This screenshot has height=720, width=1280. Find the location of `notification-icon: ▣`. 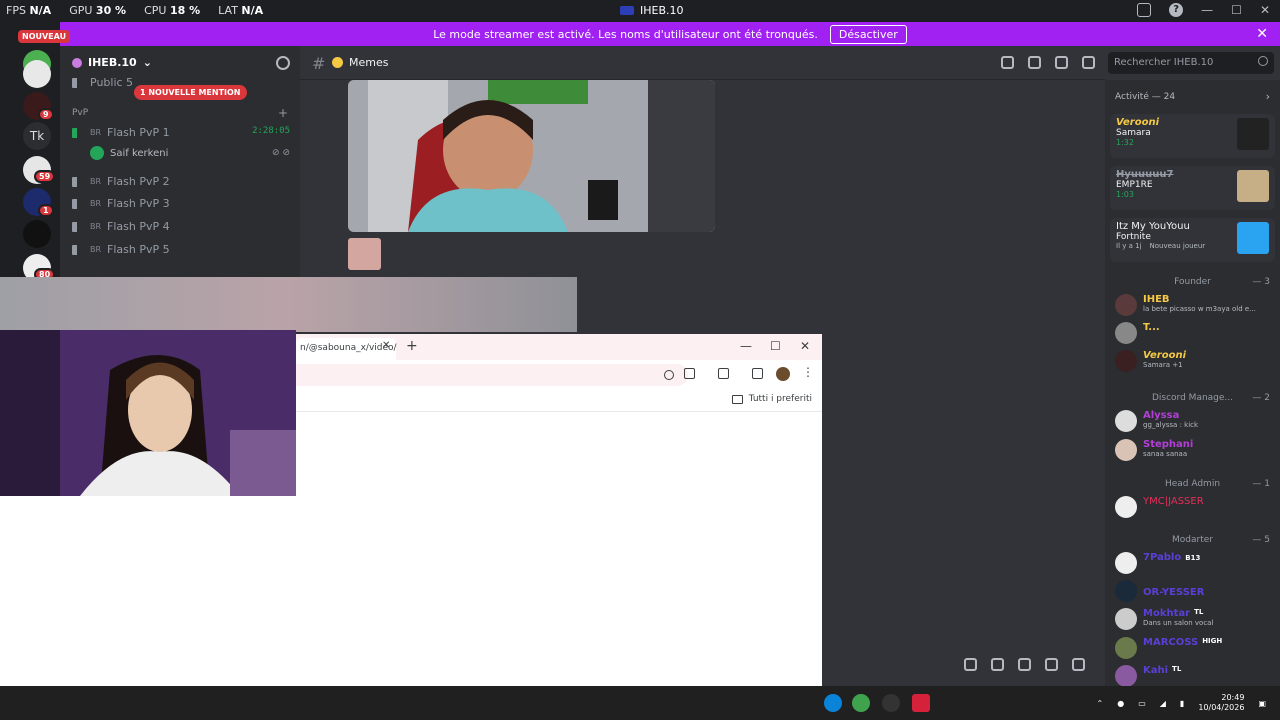

notification-icon: ▣ is located at coordinates (1262, 703).